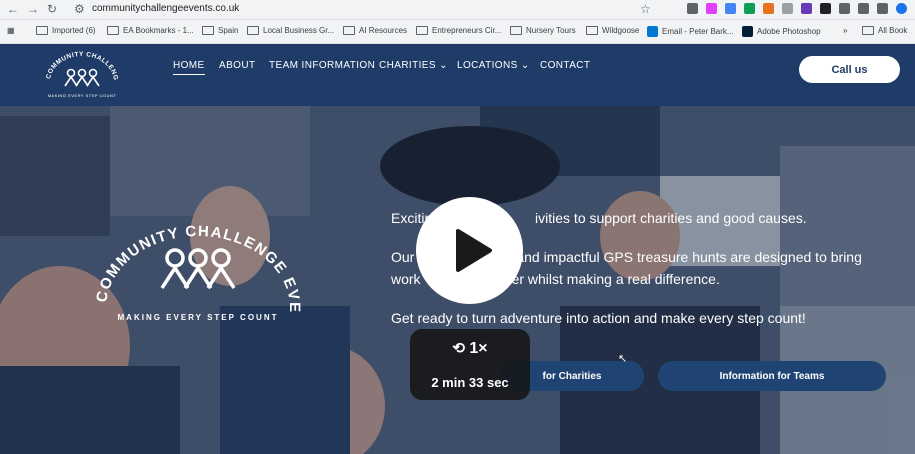 This screenshot has width=915, height=454. Describe the element at coordinates (11, 30) in the screenshot. I see `apps-icon: ▦` at that location.